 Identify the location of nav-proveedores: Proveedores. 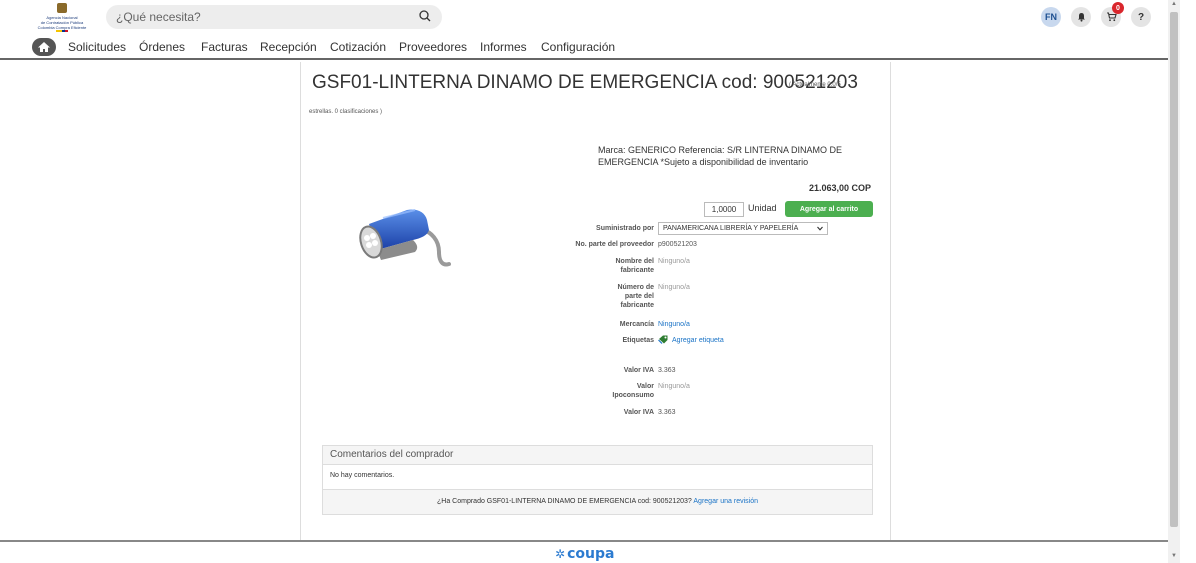
(433, 47).